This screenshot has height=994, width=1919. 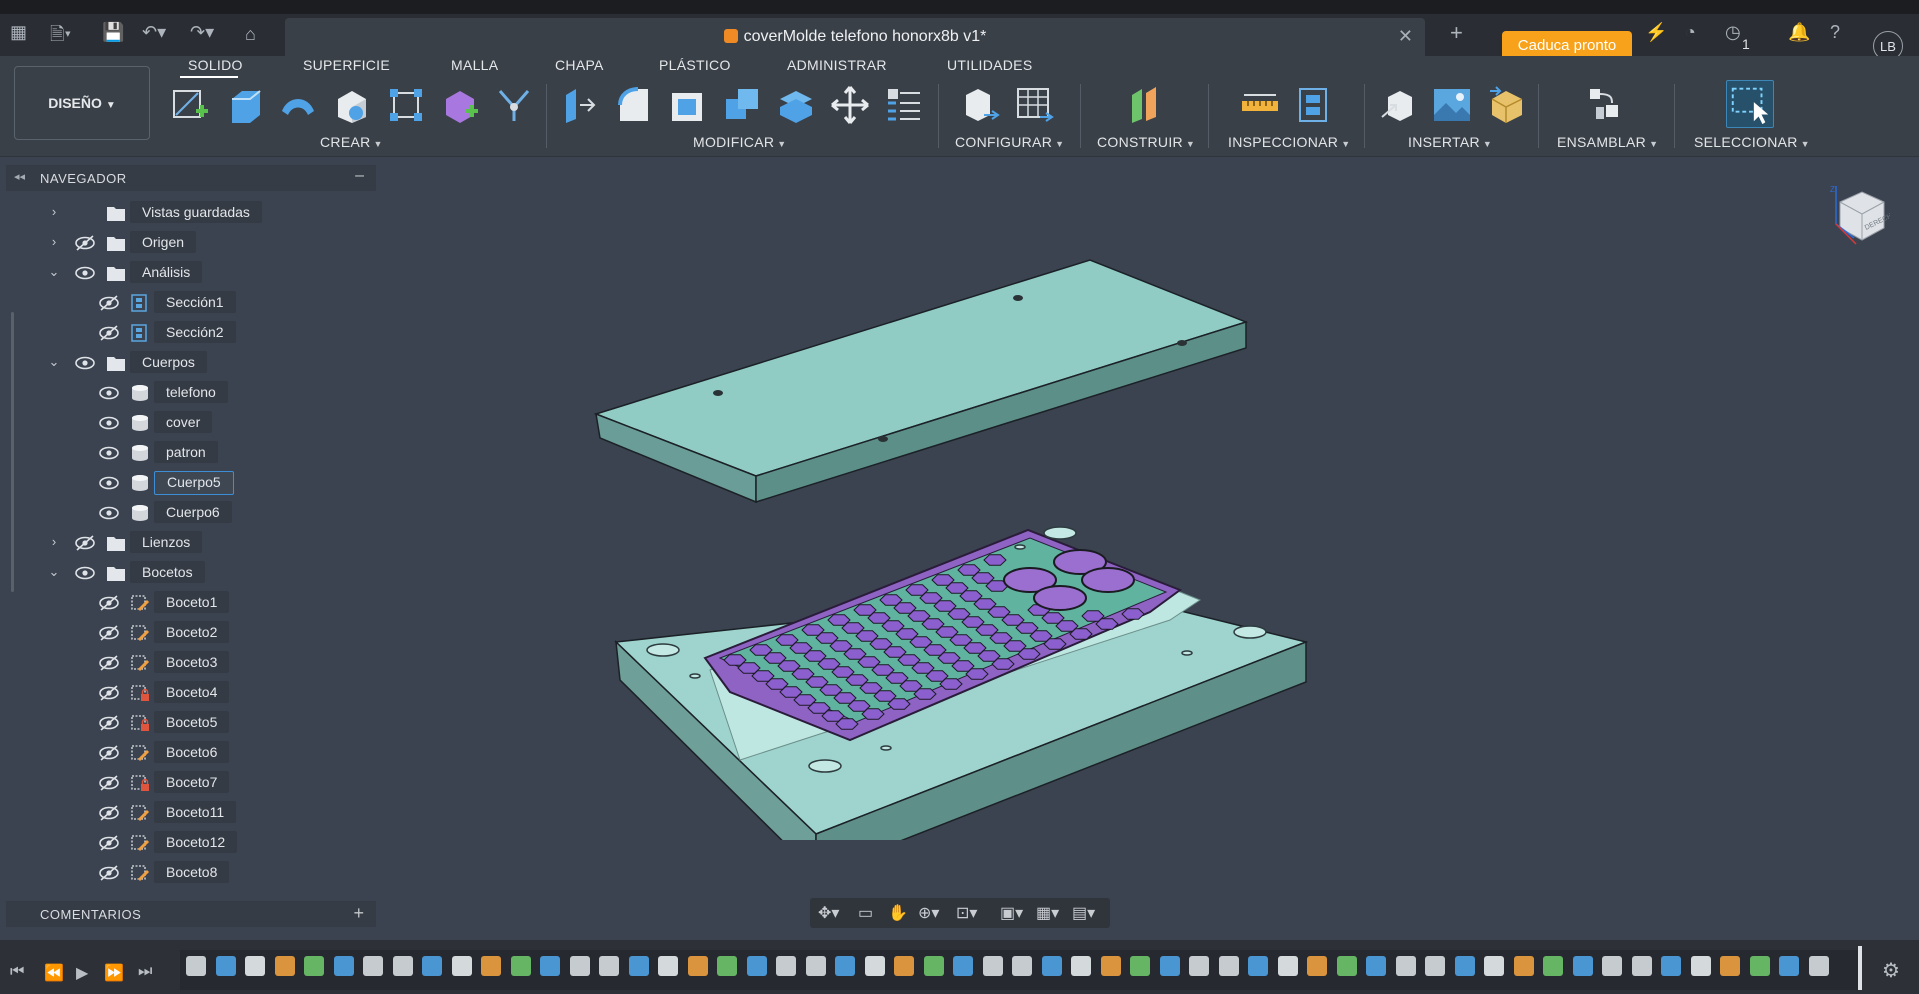 What do you see at coordinates (579, 65) in the screenshot?
I see `tab-chapa: CHAPA` at bounding box center [579, 65].